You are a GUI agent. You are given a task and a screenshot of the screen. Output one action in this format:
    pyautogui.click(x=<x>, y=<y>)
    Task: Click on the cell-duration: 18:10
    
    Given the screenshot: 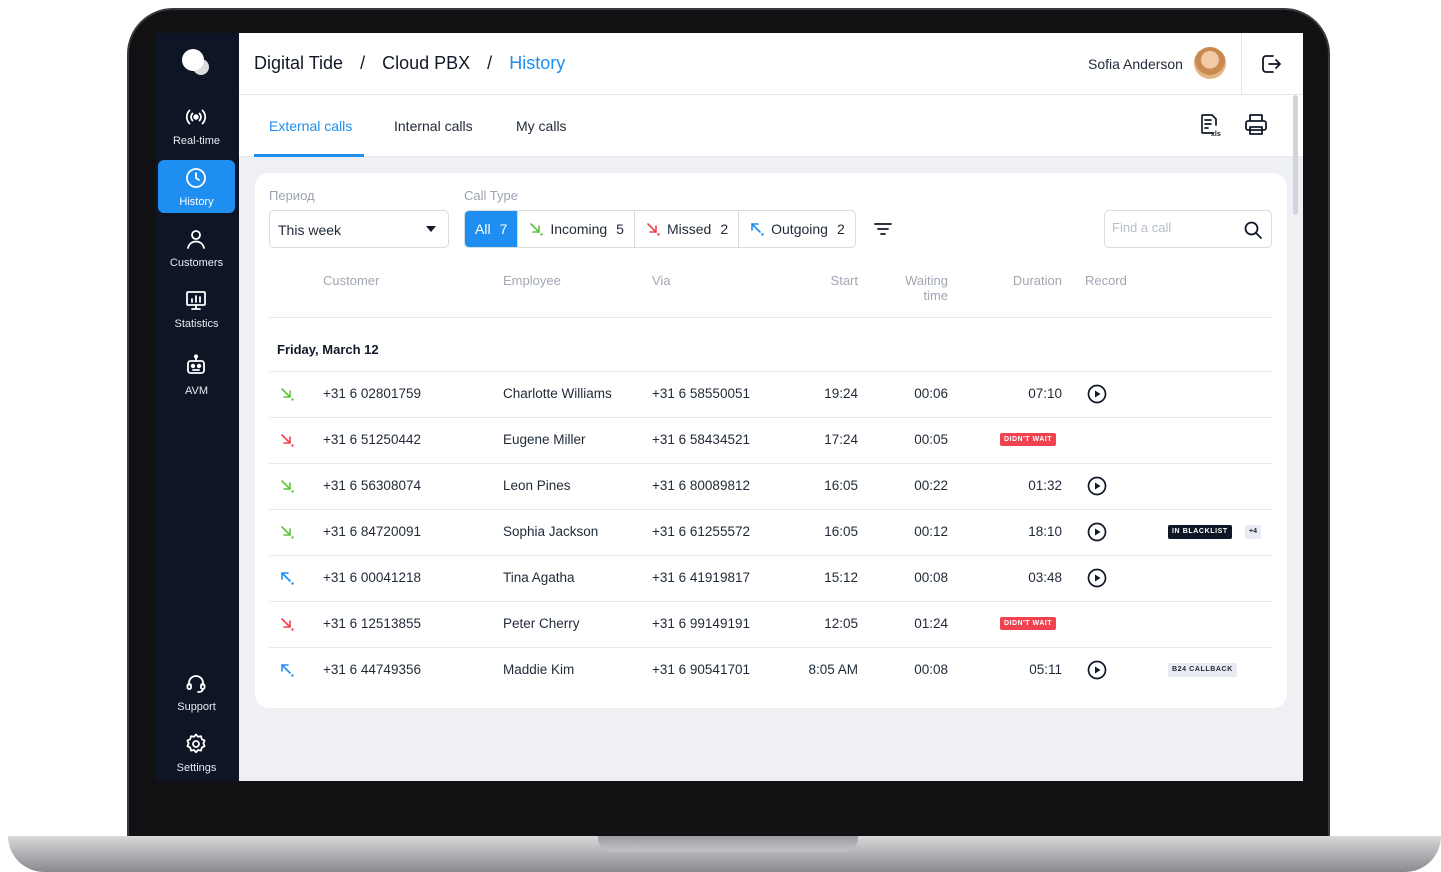 What is the action you would take?
    pyautogui.click(x=1045, y=531)
    